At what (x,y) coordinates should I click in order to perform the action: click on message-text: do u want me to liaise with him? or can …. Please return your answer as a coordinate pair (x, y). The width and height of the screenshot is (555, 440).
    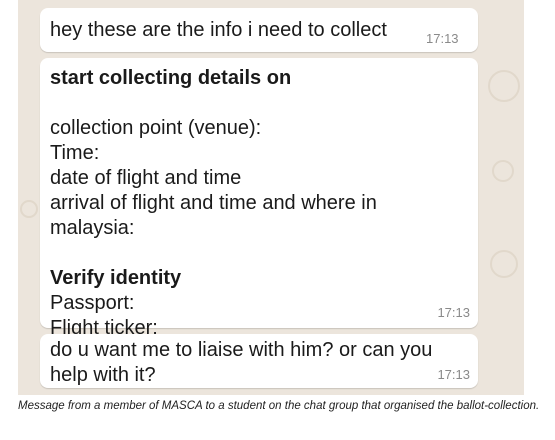
    Looking at the image, I should click on (244, 362).